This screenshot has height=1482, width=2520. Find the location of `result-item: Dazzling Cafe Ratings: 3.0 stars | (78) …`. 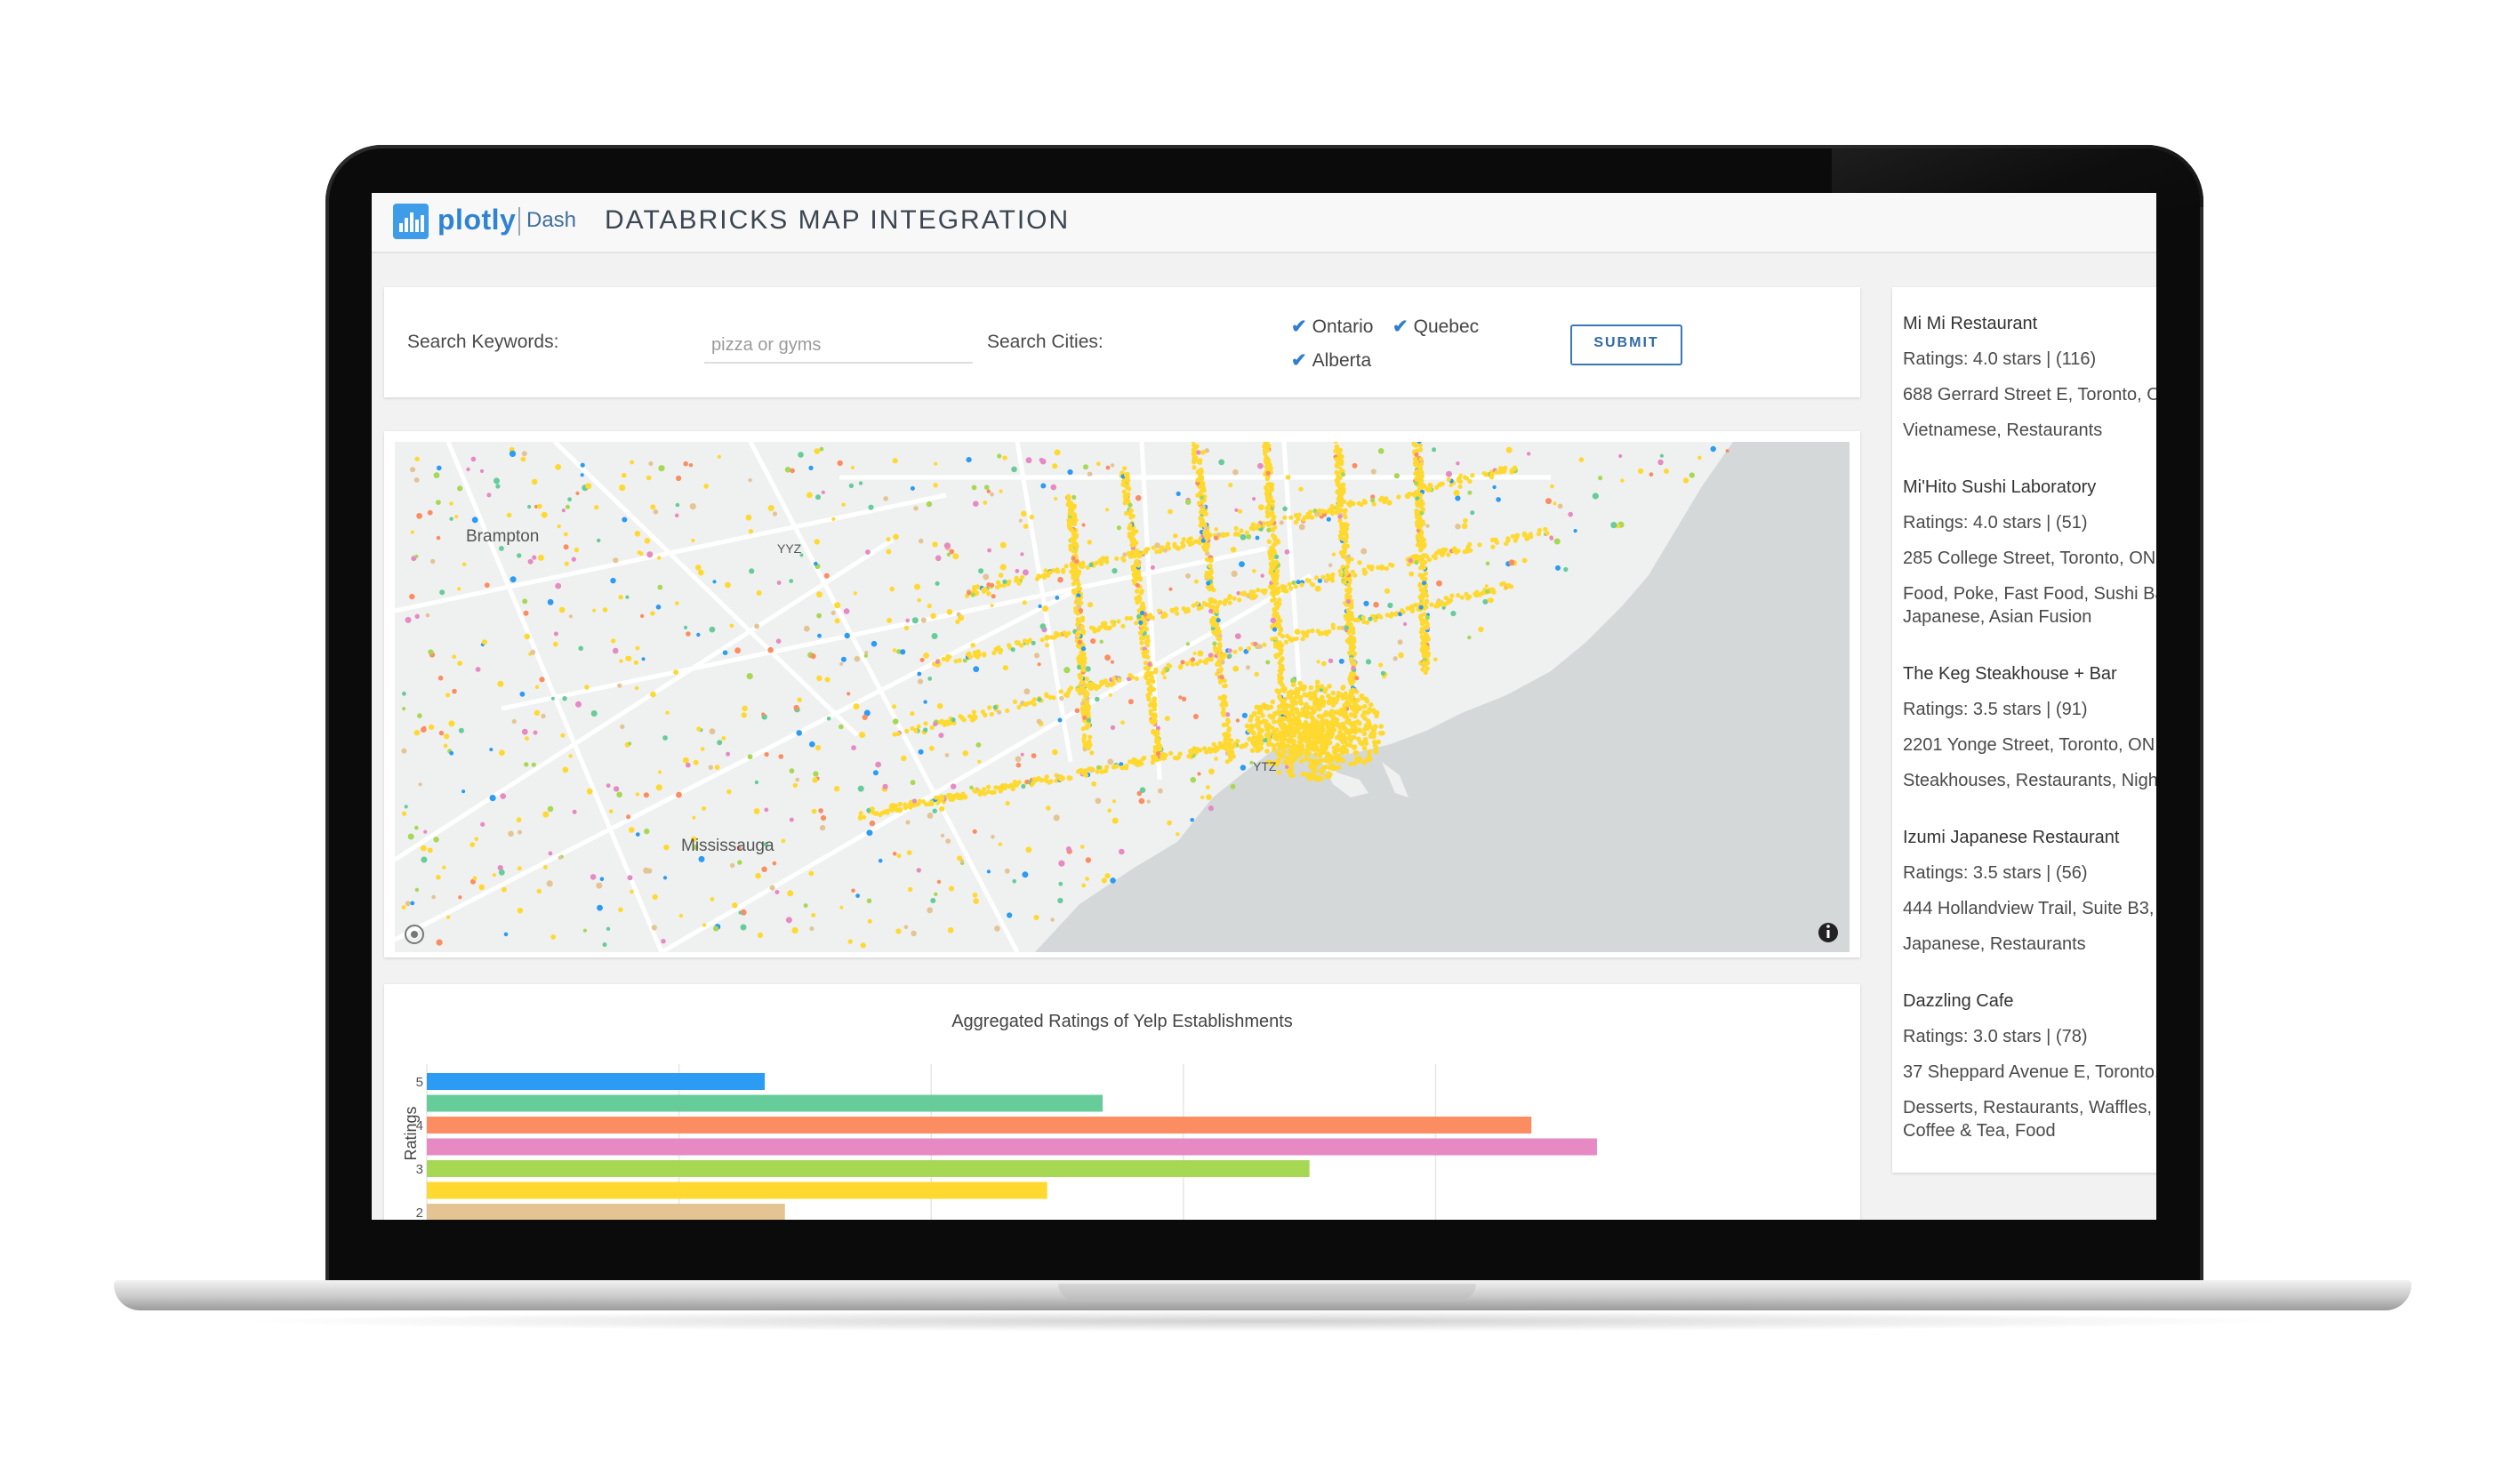

result-item: Dazzling Cafe Ratings: 3.0 stars | (78) … is located at coordinates (2029, 1065).